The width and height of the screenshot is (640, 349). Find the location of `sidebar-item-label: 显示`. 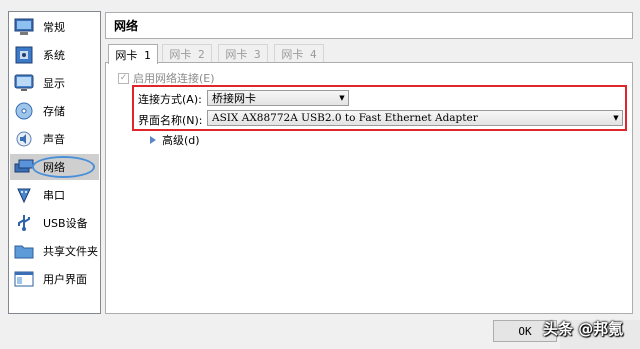

sidebar-item-label: 显示 is located at coordinates (54, 83).